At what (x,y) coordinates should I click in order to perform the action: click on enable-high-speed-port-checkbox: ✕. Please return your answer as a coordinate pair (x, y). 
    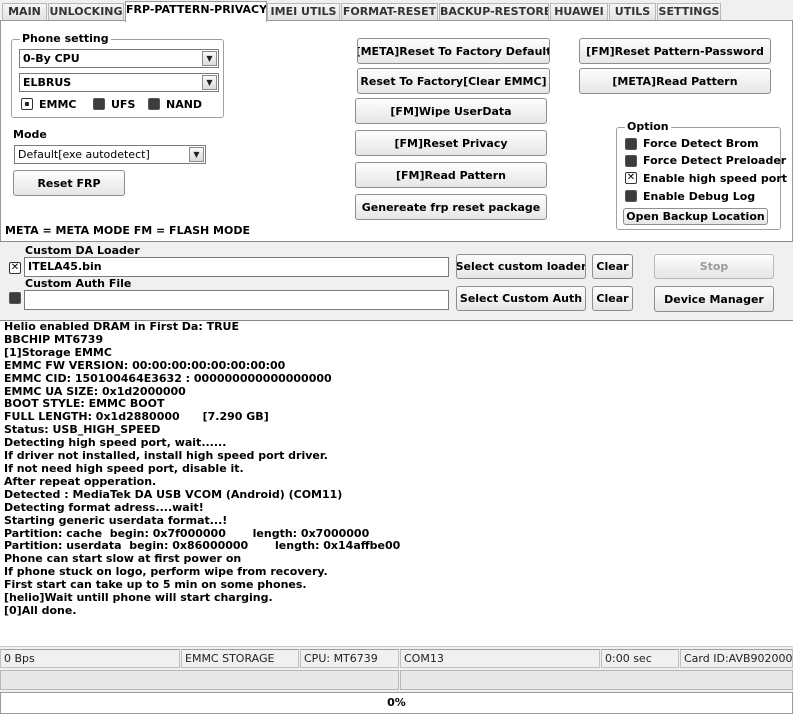
    Looking at the image, I should click on (631, 178).